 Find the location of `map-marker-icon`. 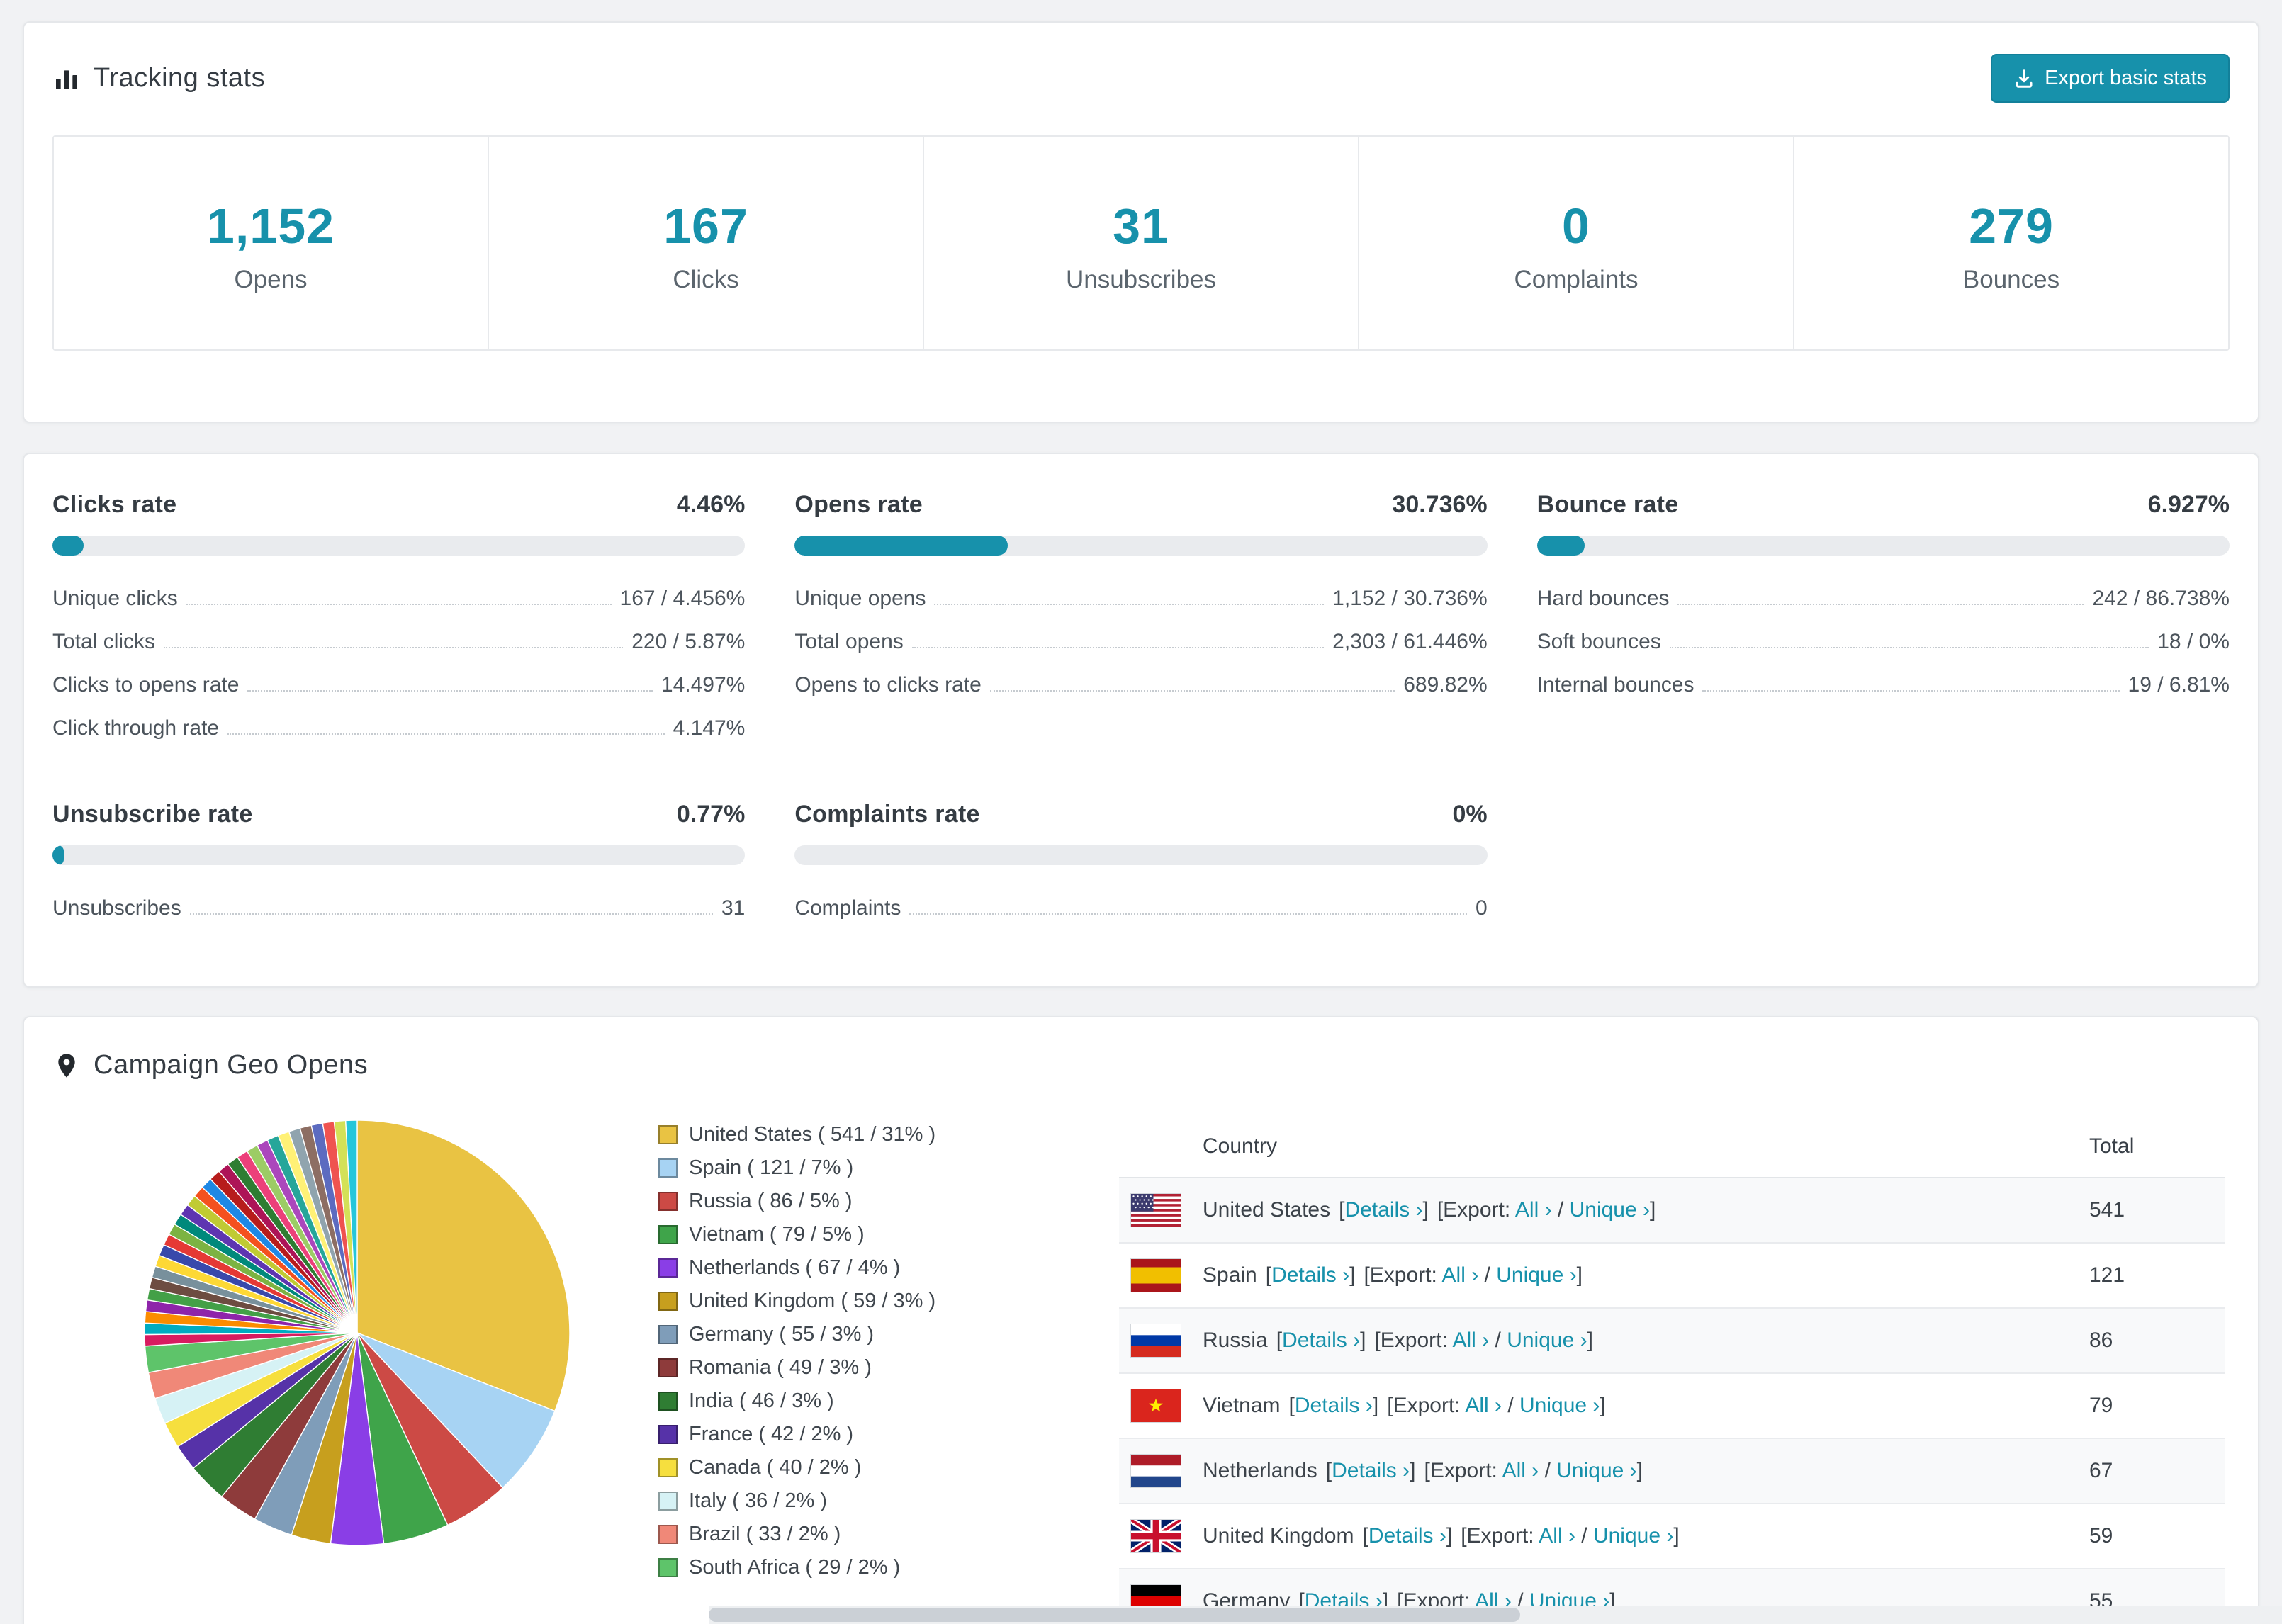

map-marker-icon is located at coordinates (66, 1065).